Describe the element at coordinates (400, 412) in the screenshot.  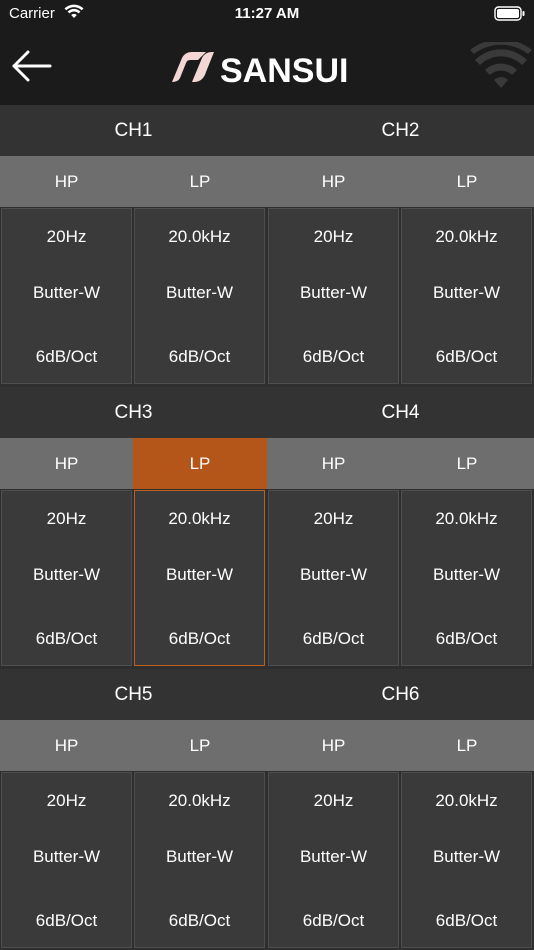
I see `channel-header: CH4` at that location.